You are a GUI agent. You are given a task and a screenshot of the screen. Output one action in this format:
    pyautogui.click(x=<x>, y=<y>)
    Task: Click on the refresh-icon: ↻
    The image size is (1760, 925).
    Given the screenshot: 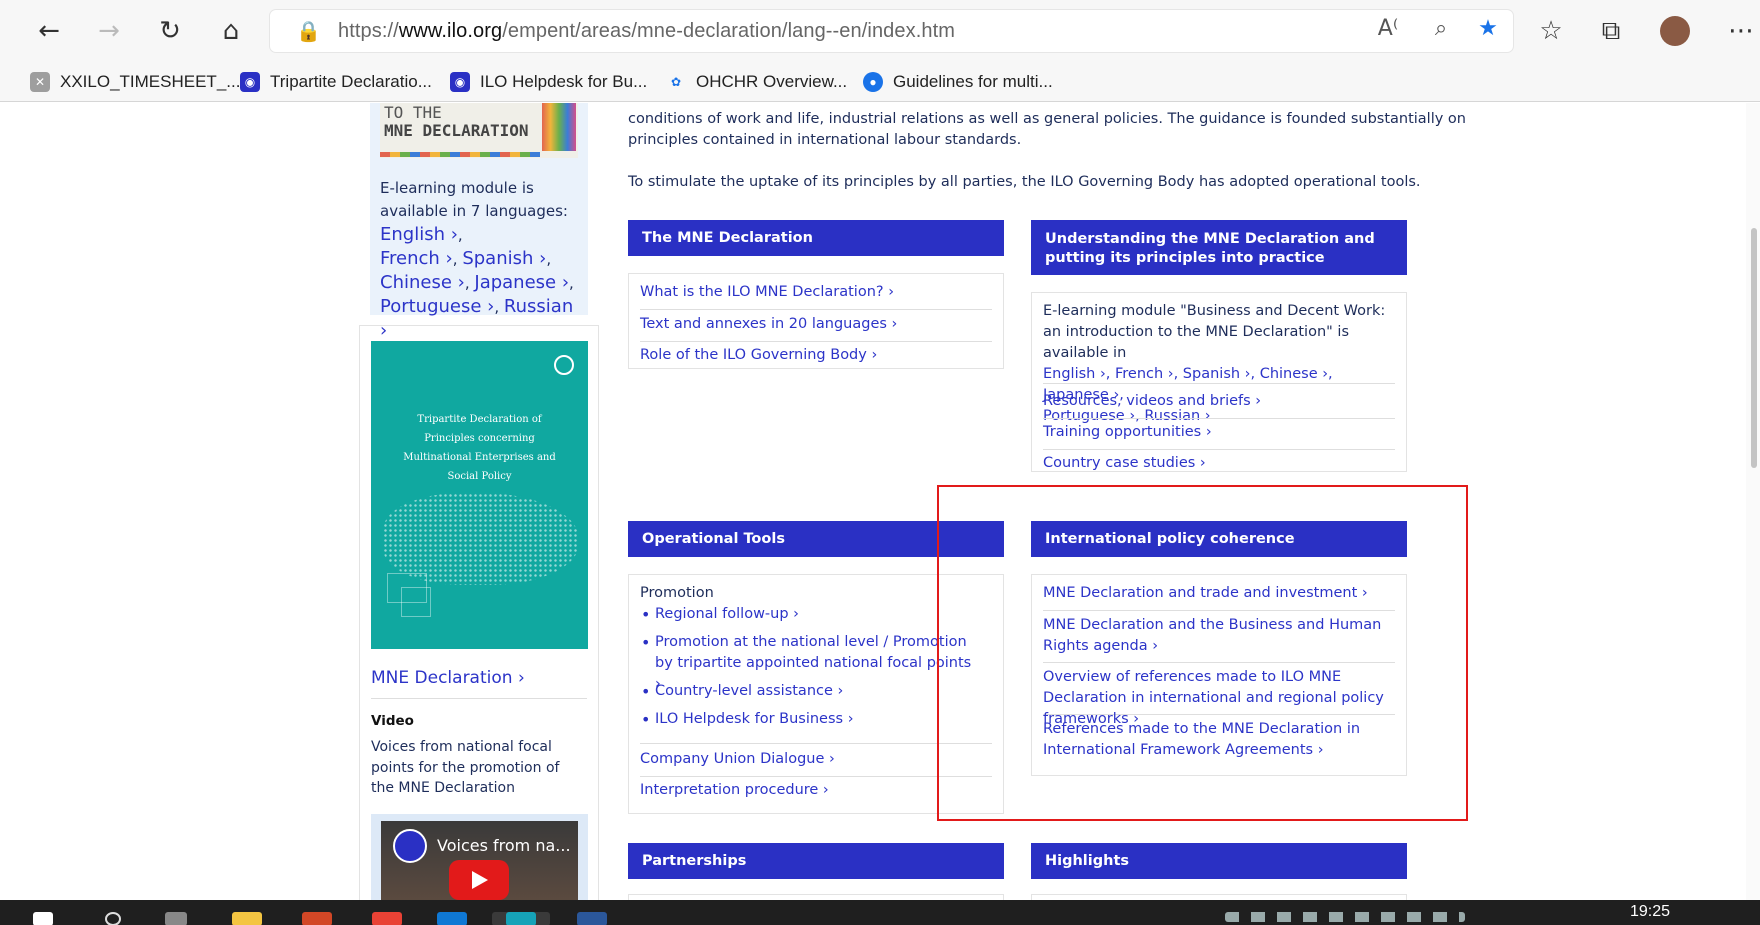 What is the action you would take?
    pyautogui.click(x=170, y=31)
    